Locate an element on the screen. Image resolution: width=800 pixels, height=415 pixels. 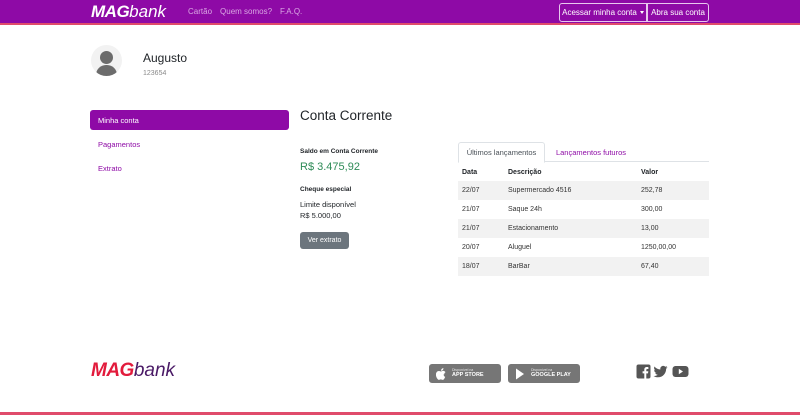
magbank-logo: MAG bank is located at coordinates (128, 12).